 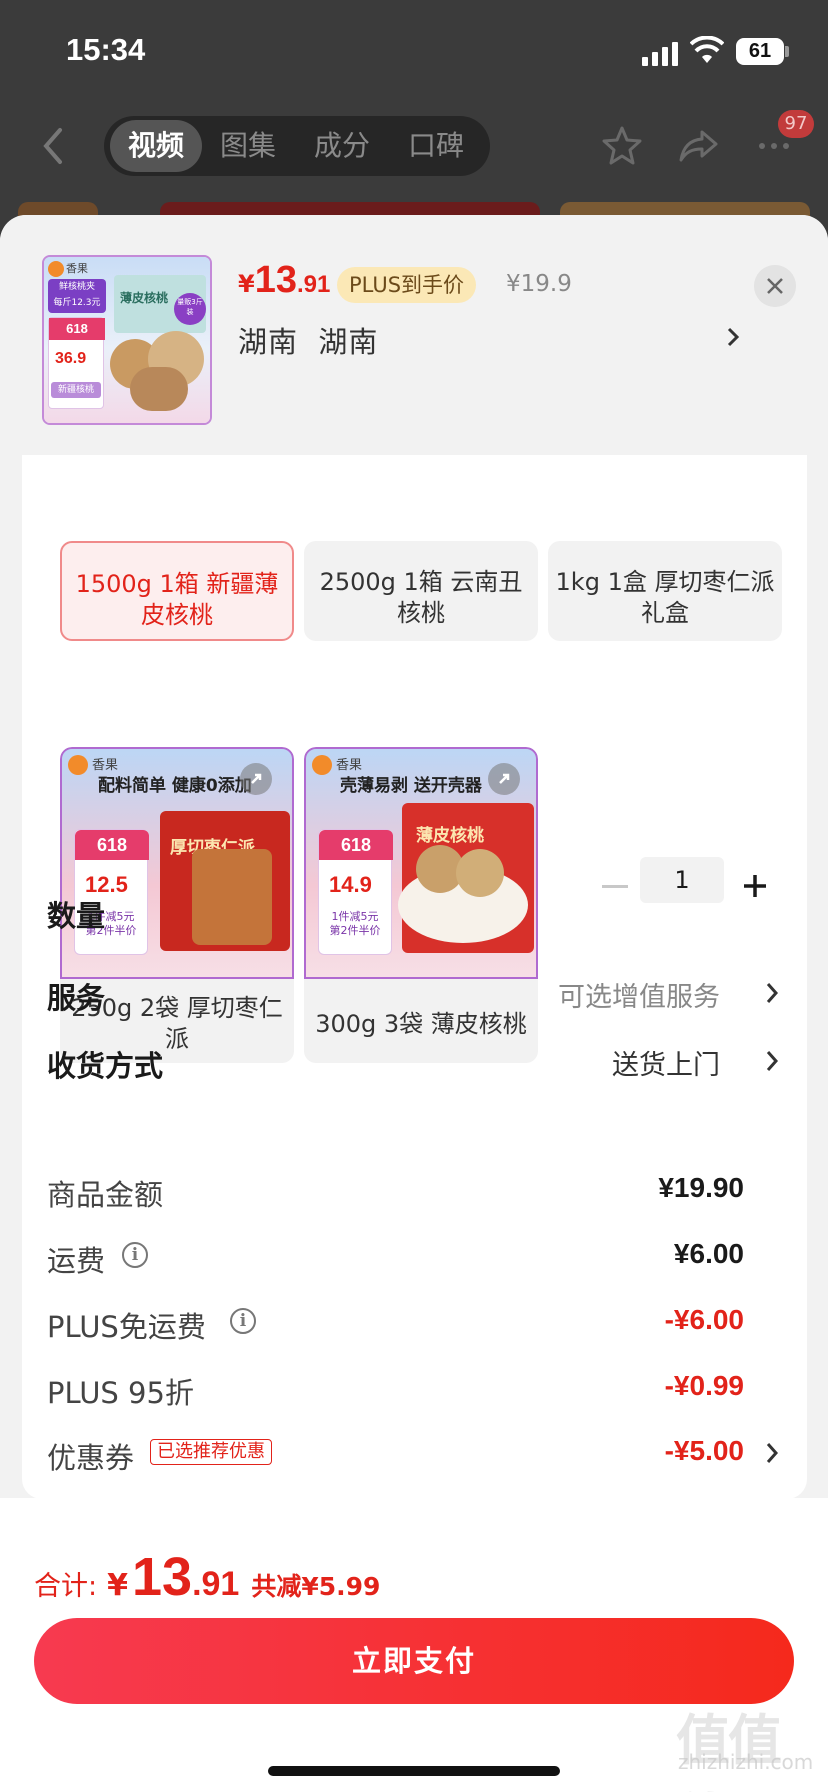 I want to click on variant-image: 香果 壳薄易剥 送开壳器 薄皮核桃 618 14.9 1件减5元 第2件半价, so click(x=421, y=863).